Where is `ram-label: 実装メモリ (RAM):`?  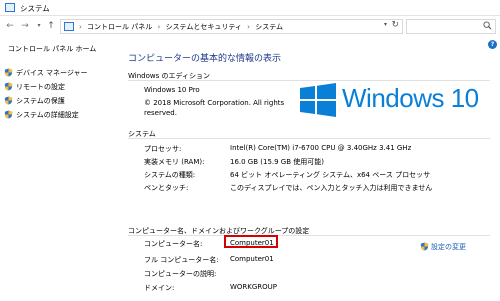 ram-label: 実装メモリ (RAM): is located at coordinates (174, 162).